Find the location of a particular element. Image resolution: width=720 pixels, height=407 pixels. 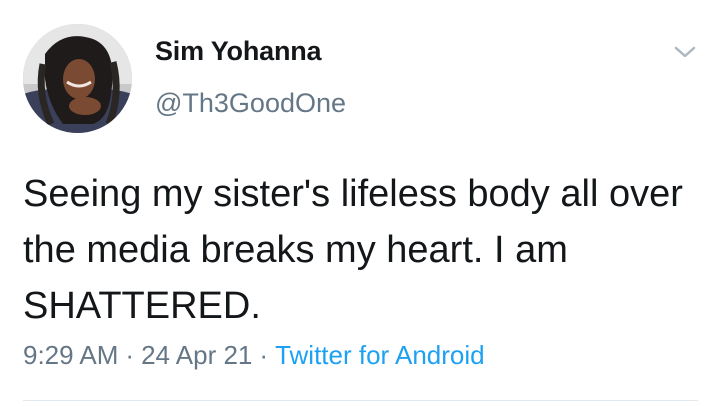

profile-photo-icon is located at coordinates (77, 78).